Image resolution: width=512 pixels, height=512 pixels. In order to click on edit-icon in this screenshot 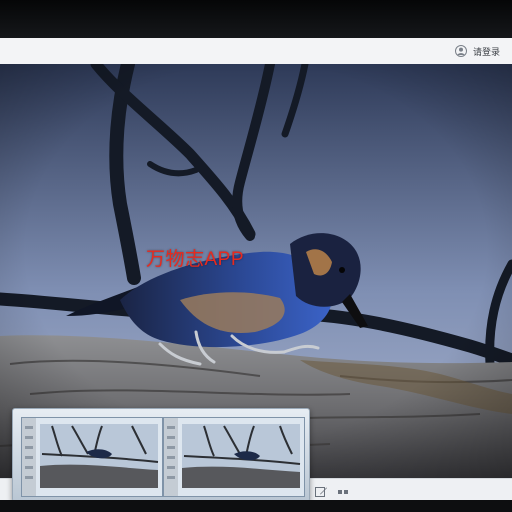, I will do `click(321, 492)`.